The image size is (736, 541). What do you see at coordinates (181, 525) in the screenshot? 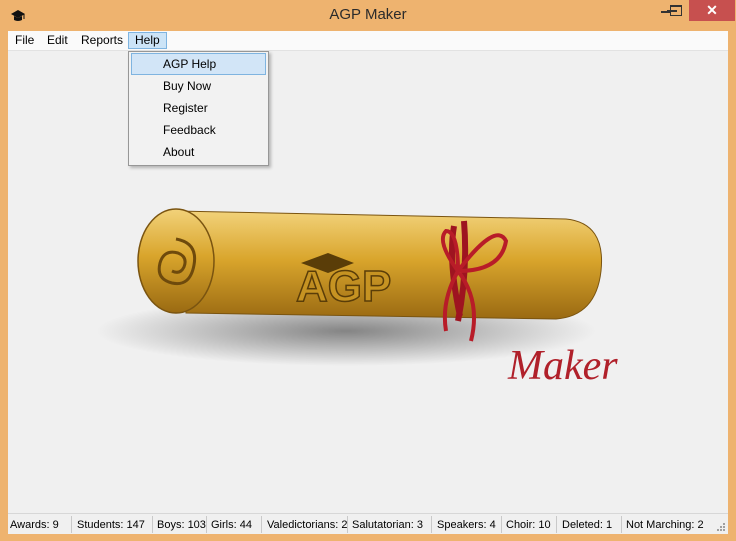
I see `status-boys: Boys: 103` at bounding box center [181, 525].